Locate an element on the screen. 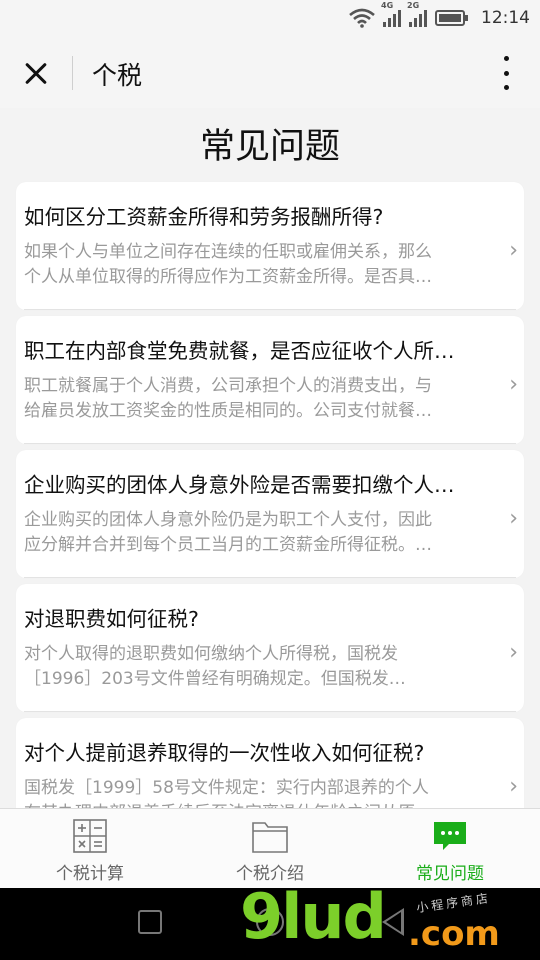 This screenshot has height=960, width=540. faq-answer-line: 职工就餐属于个人消费，公司承担个人的消费支出，与 is located at coordinates (228, 386).